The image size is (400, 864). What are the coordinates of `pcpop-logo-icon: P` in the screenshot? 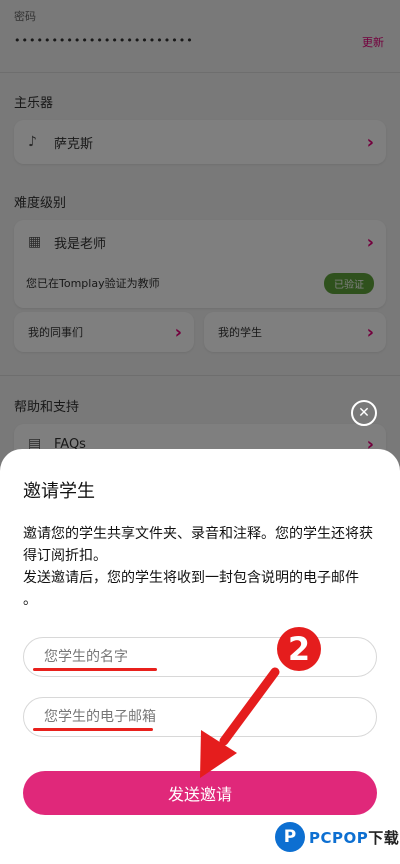 It's located at (290, 837).